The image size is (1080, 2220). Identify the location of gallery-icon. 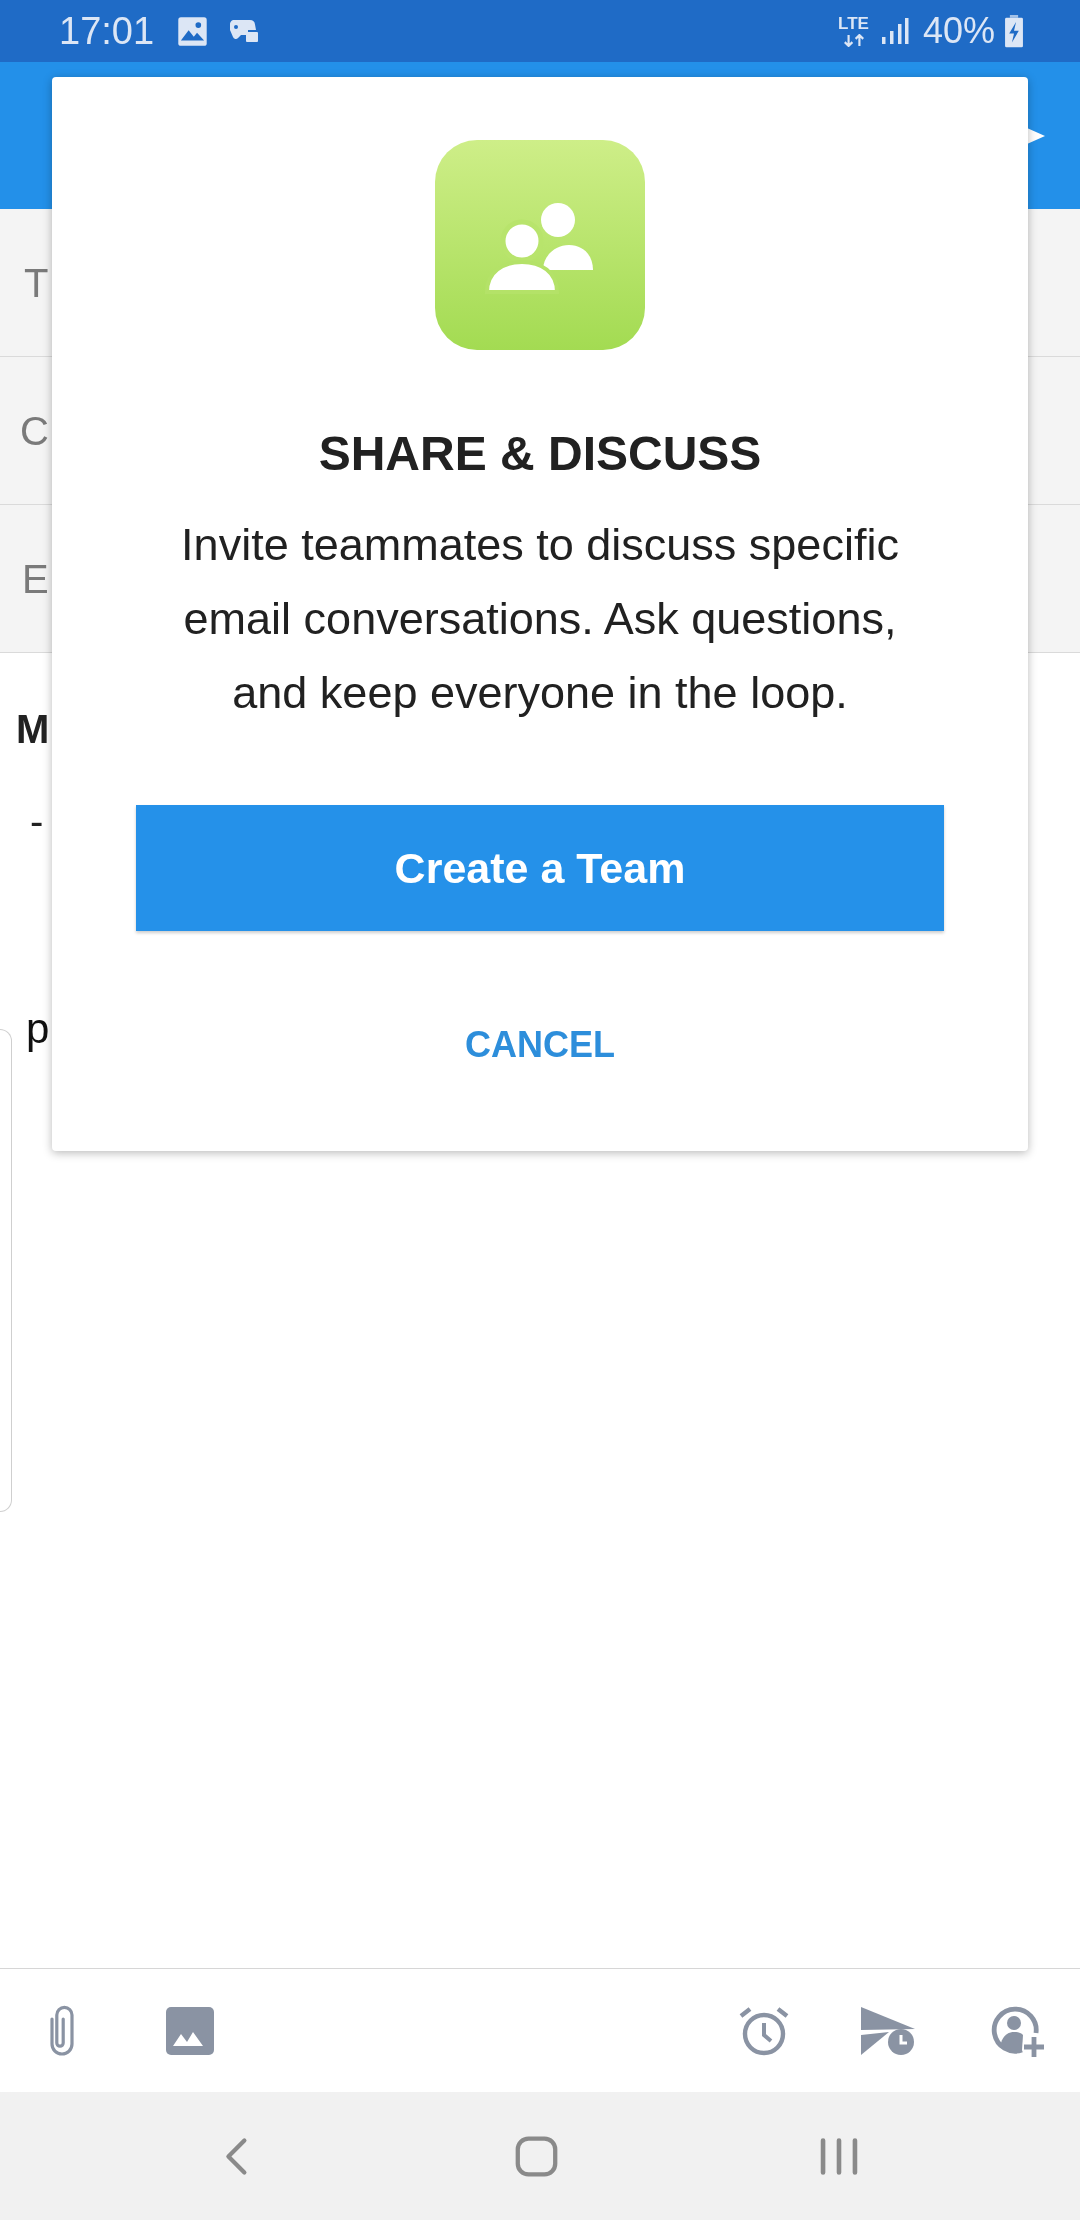
(193, 31).